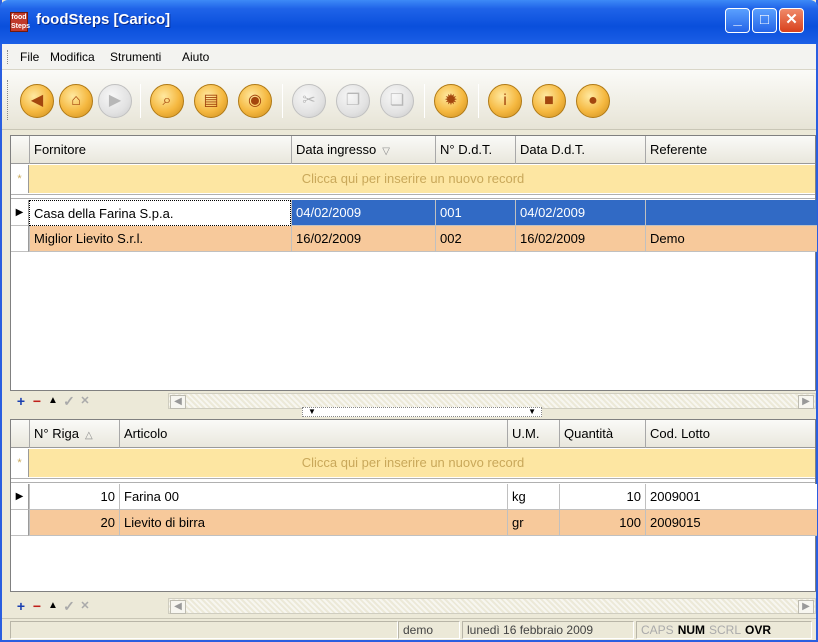 This screenshot has width=818, height=642. I want to click on cell-fornitore: Miglior Lievito S.r.l., so click(160, 239).